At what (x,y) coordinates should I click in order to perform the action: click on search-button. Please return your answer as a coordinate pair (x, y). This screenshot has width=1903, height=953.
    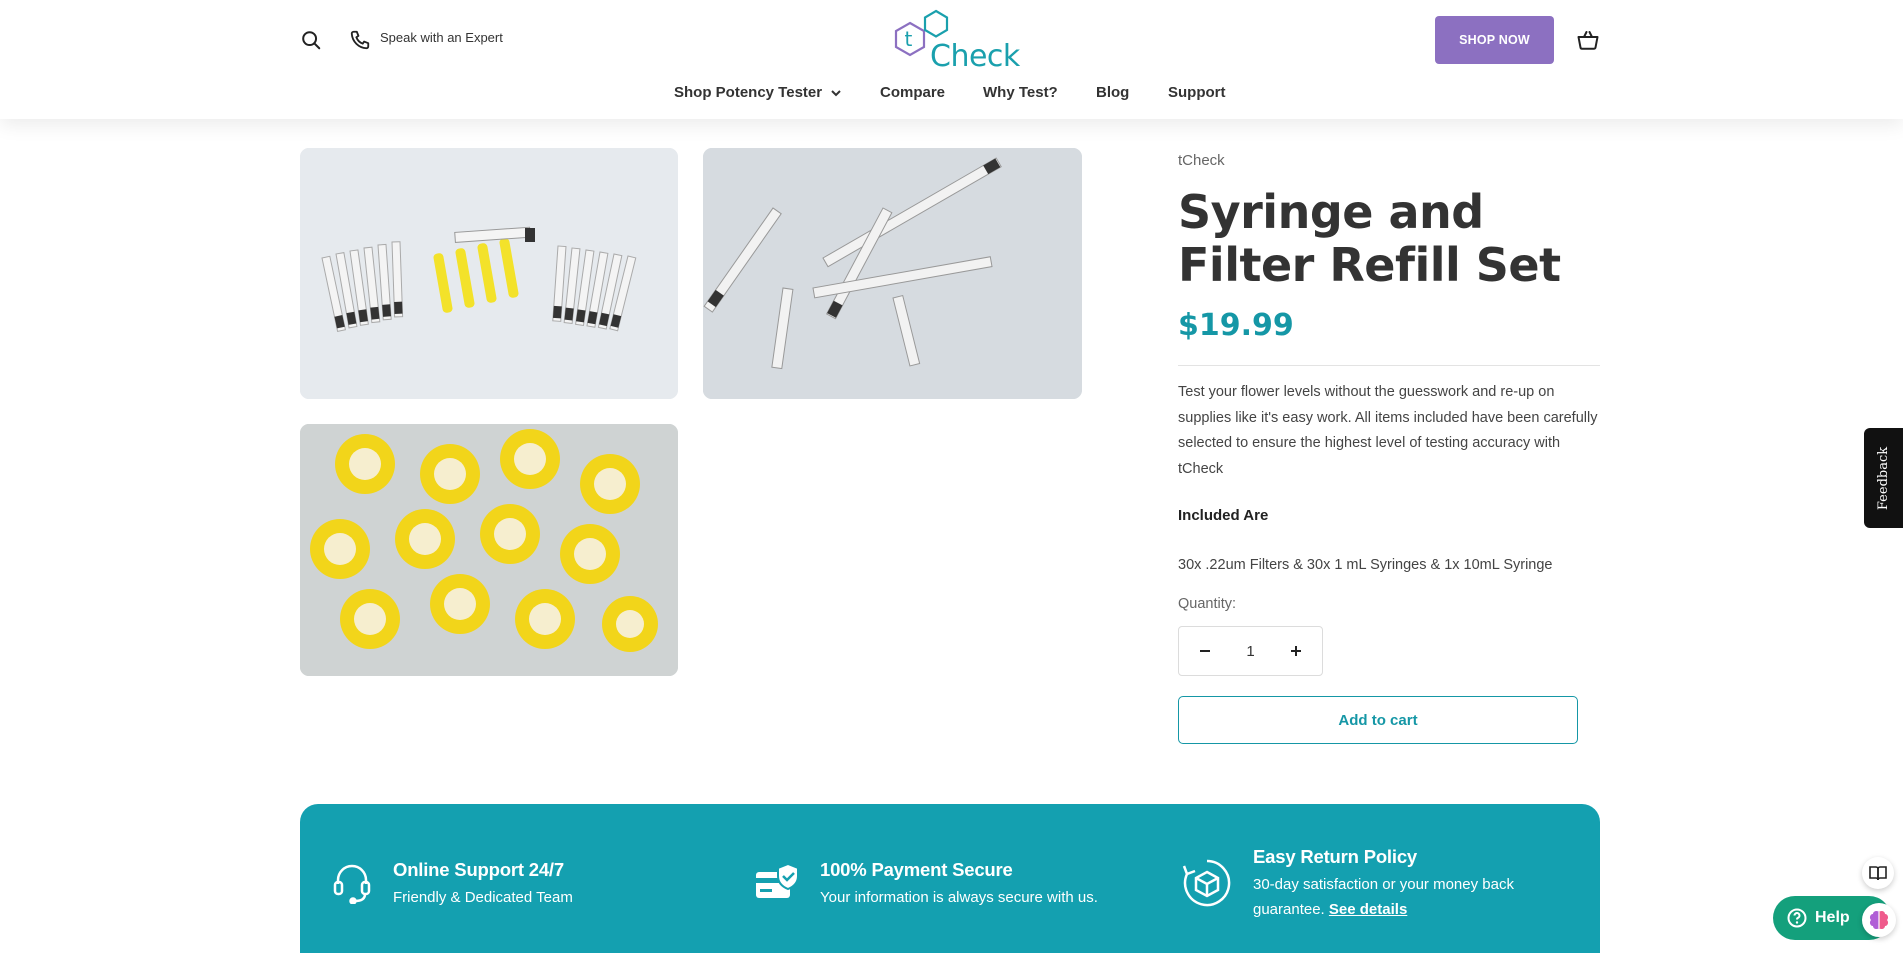
    Looking at the image, I should click on (311, 40).